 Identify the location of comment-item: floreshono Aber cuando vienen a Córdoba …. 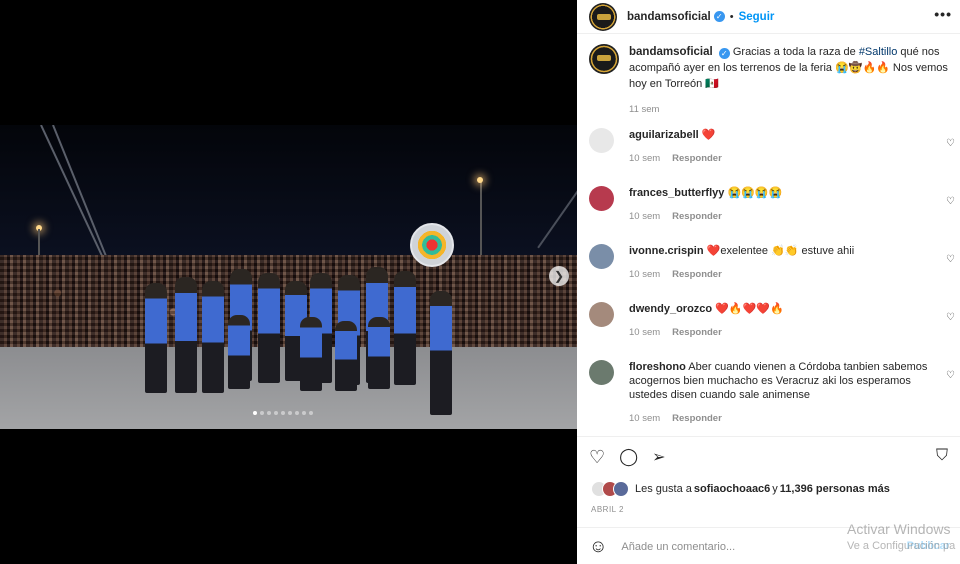
(772, 392).